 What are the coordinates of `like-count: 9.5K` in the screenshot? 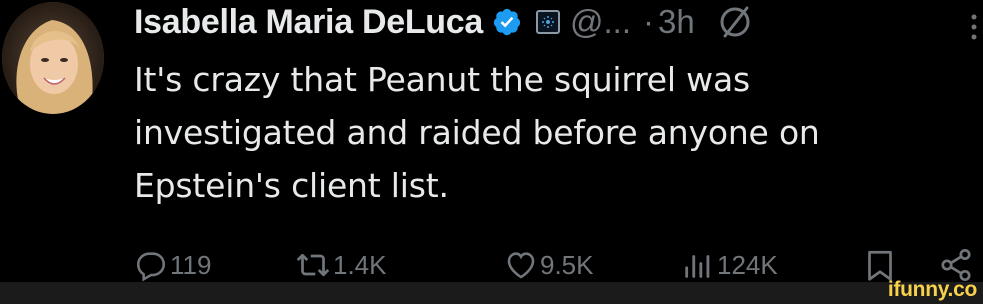 It's located at (567, 264).